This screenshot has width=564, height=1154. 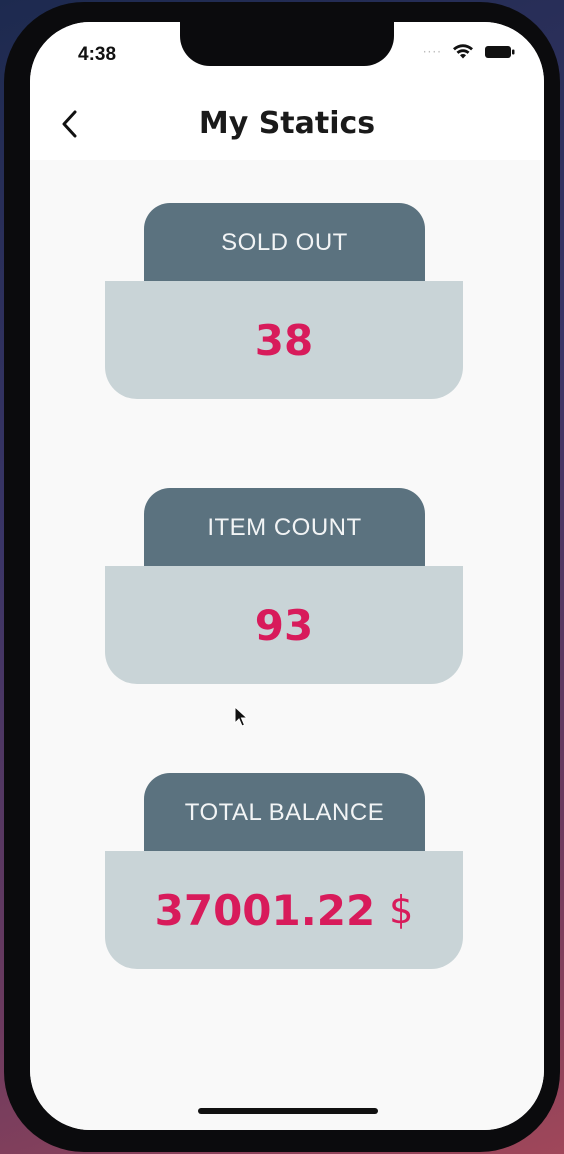 I want to click on status-time: 4:38, so click(x=97, y=54).